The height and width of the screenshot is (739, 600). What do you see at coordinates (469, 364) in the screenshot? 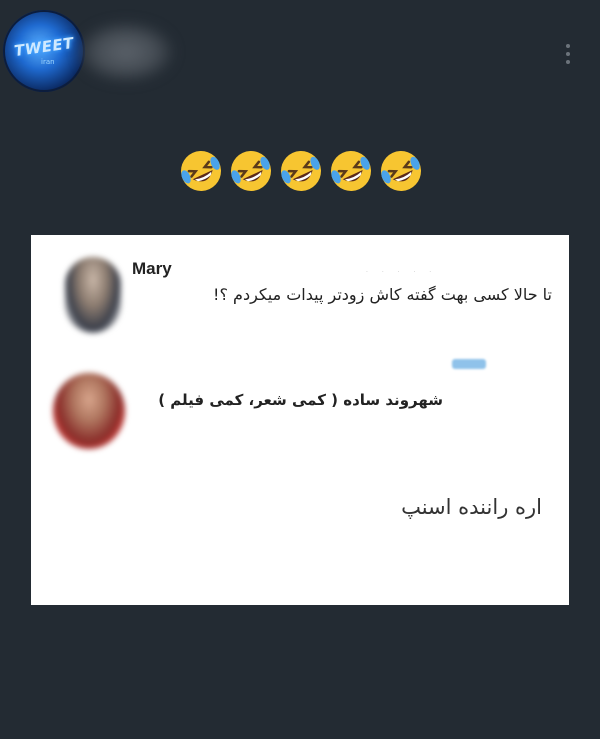
I see `blurred-badge` at bounding box center [469, 364].